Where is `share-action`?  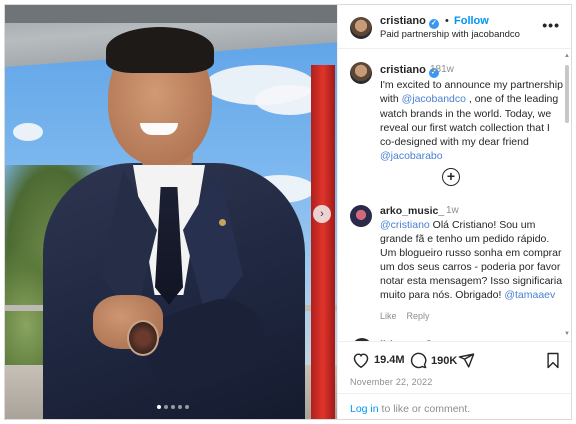 share-action is located at coordinates (466, 360).